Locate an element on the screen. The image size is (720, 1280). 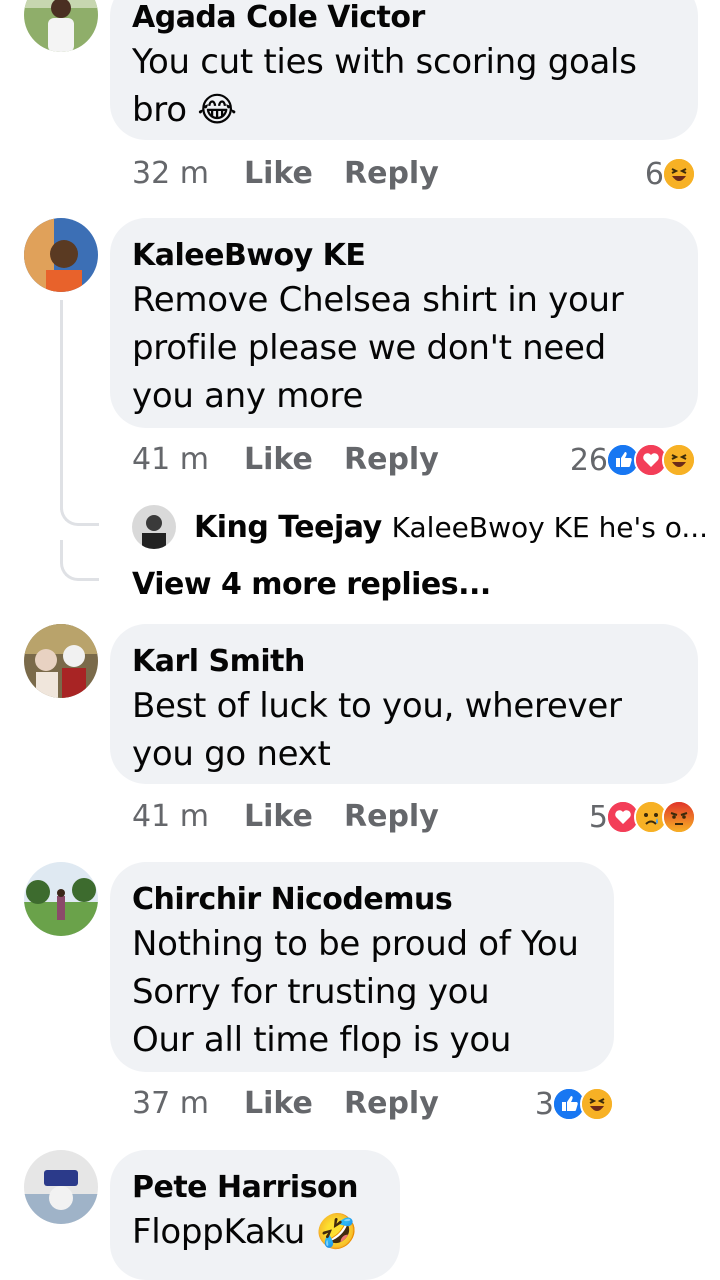
comment-author: KaleeBwoy KE is located at coordinates (404, 256).